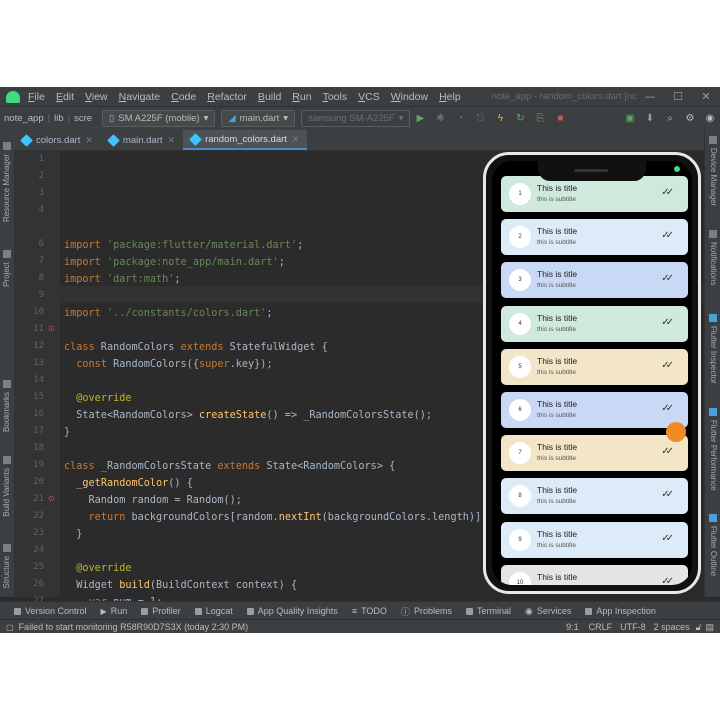 The image size is (720, 720). What do you see at coordinates (594, 574) in the screenshot?
I see `note-card: 10 This is title ✓✓` at bounding box center [594, 574].